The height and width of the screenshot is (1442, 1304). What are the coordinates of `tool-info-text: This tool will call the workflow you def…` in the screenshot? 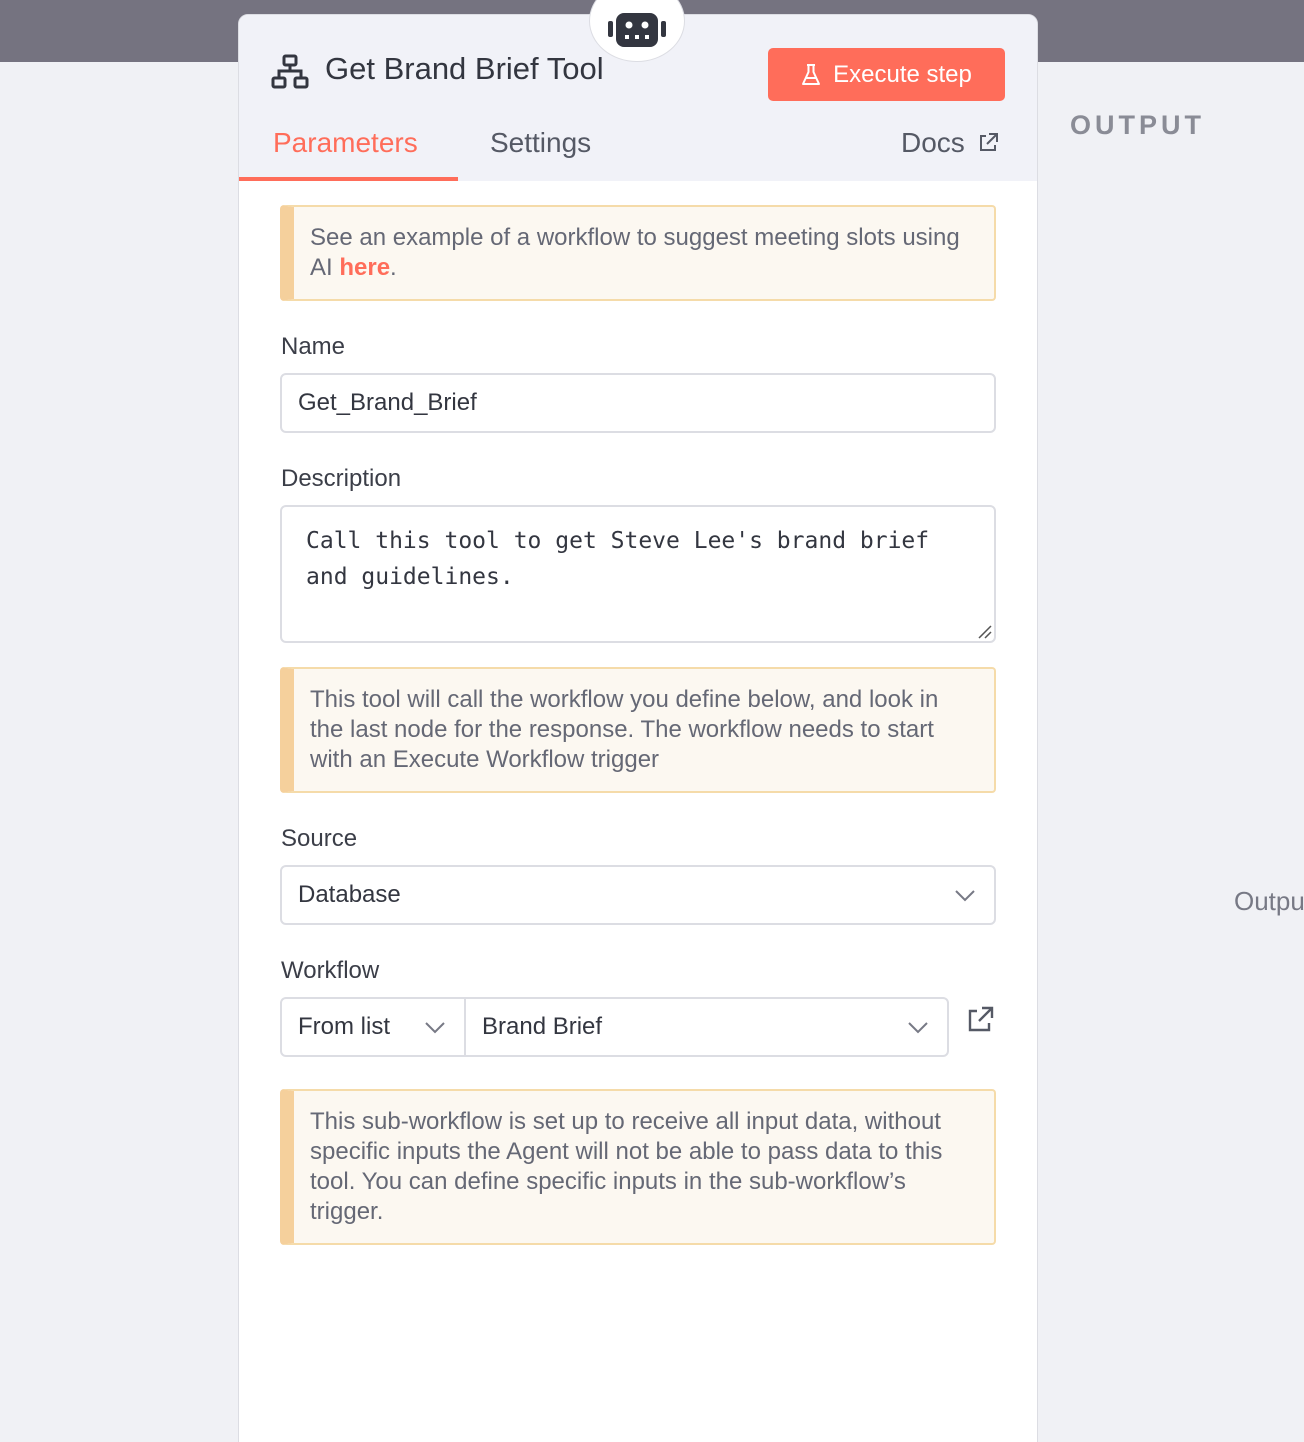 It's located at (624, 729).